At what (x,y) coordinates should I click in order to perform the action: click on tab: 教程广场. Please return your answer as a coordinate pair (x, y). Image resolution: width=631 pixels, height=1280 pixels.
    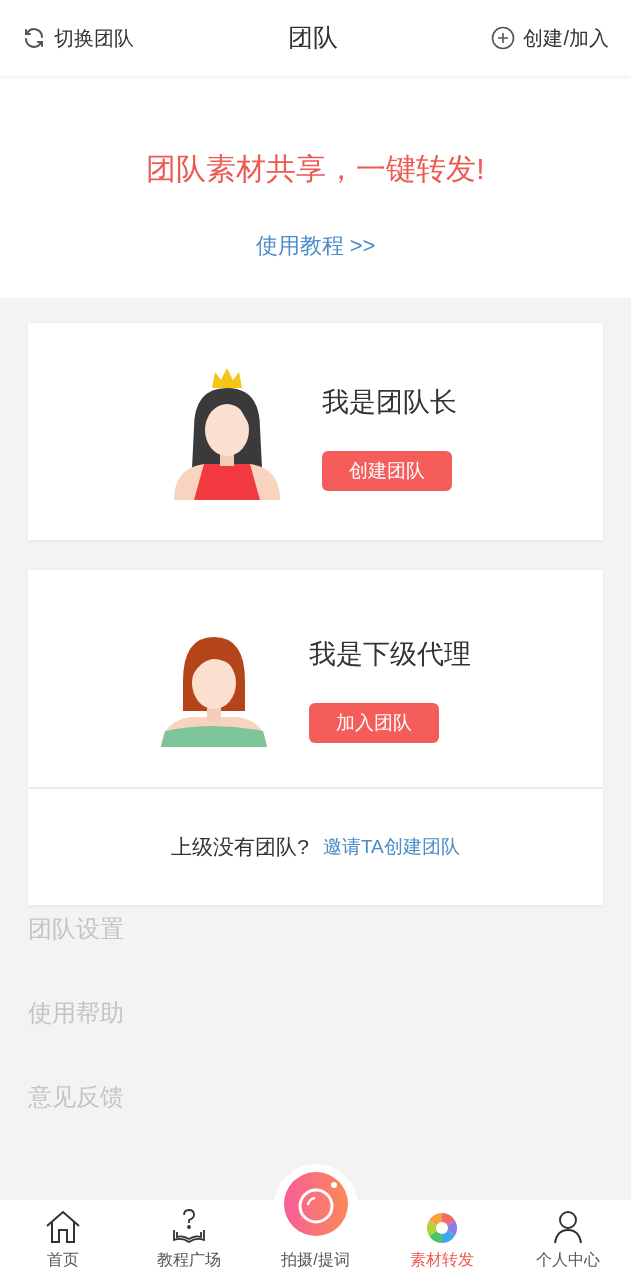
    Looking at the image, I should click on (189, 1240).